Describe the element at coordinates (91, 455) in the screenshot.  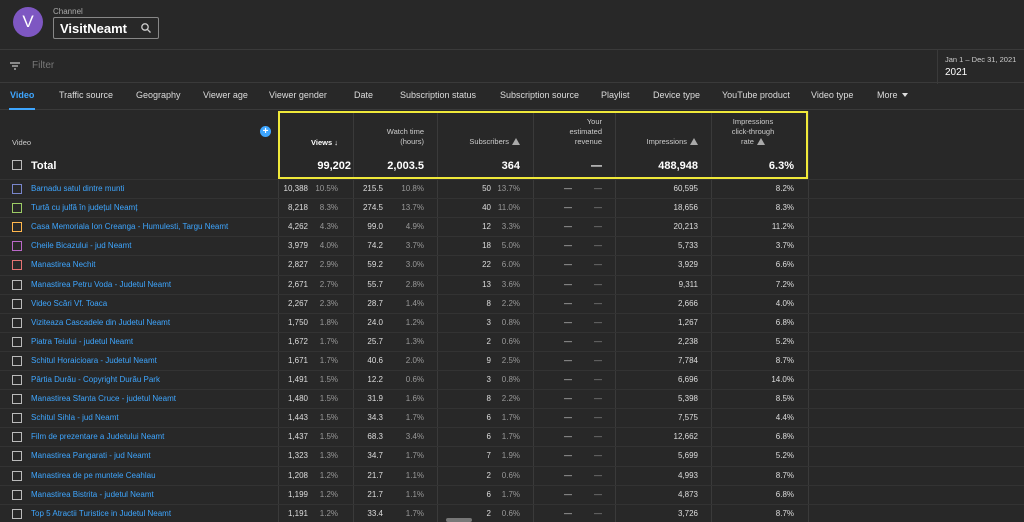
I see `video-title-link: Manastirea Pangarati - jud Neamt` at that location.